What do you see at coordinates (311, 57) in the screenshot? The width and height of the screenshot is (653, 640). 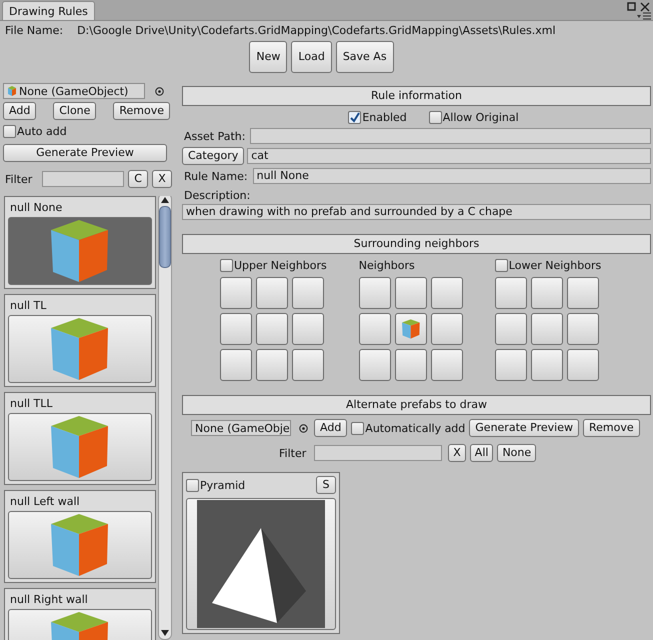 I see `file-button: Load` at bounding box center [311, 57].